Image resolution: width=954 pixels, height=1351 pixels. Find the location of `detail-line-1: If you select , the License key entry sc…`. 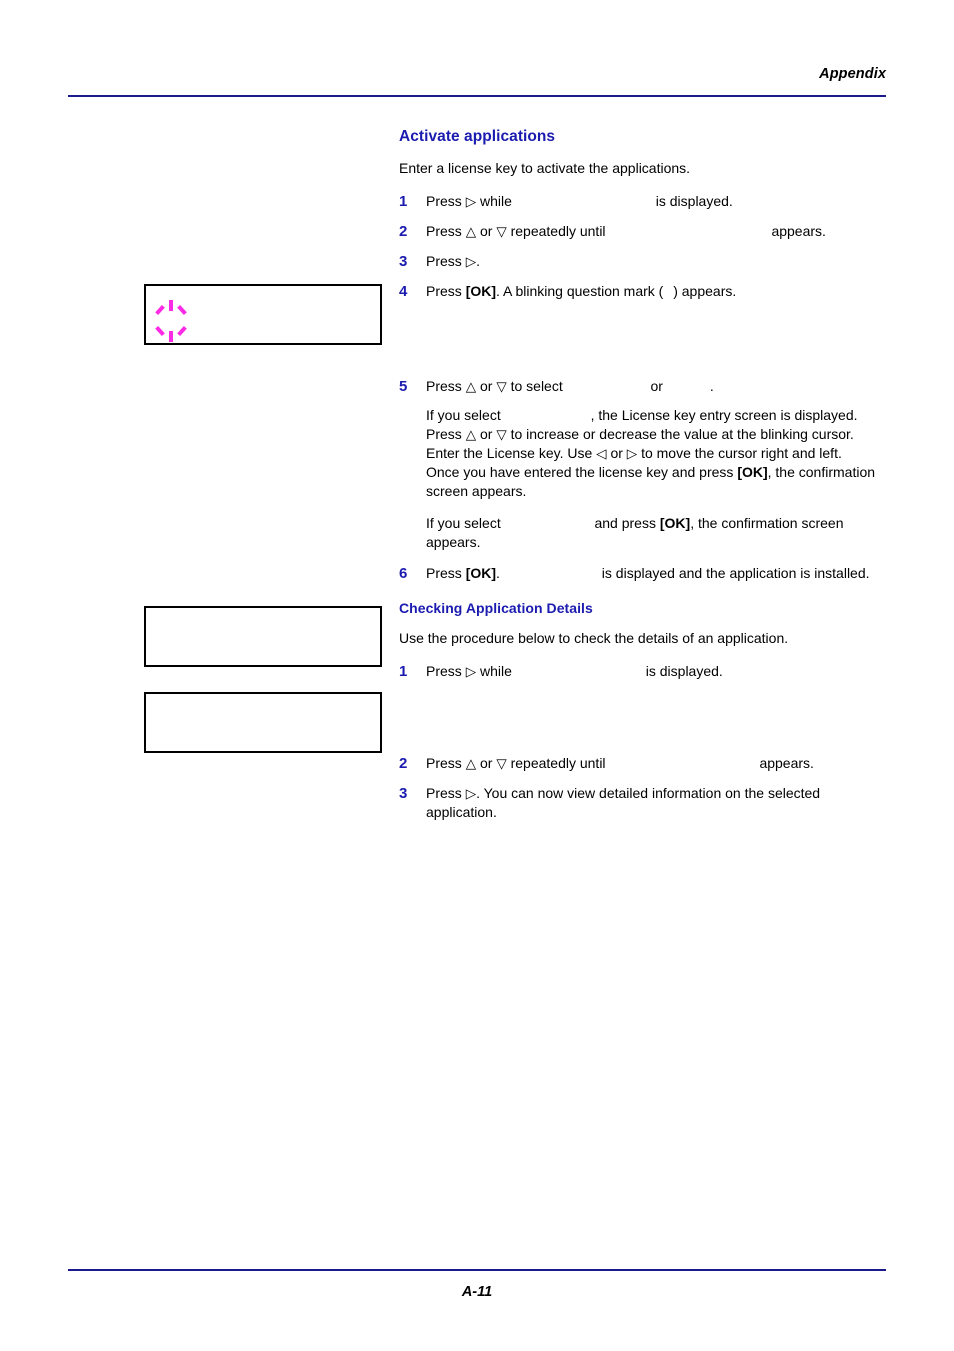

detail-line-1: If you select , the License key entry sc… is located at coordinates (658, 415).